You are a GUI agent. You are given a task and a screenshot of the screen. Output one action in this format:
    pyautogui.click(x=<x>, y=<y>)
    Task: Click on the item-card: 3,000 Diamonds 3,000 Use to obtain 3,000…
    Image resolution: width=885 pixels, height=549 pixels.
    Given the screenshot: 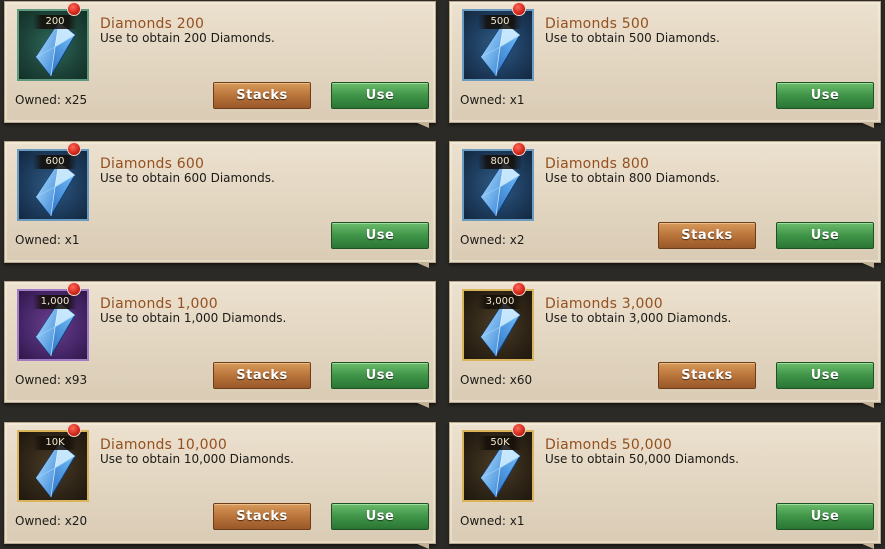 What is the action you would take?
    pyautogui.click(x=665, y=344)
    